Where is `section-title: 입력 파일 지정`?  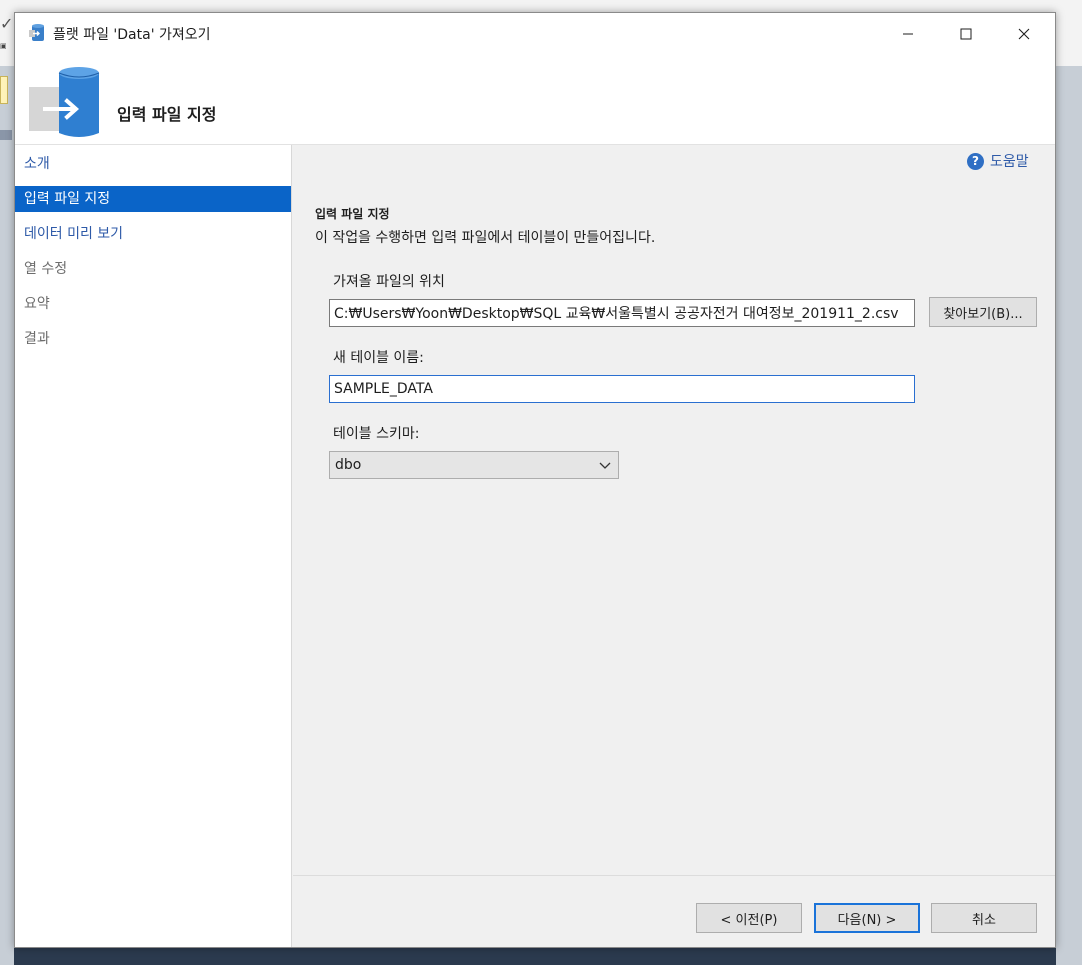 section-title: 입력 파일 지정 is located at coordinates (352, 214).